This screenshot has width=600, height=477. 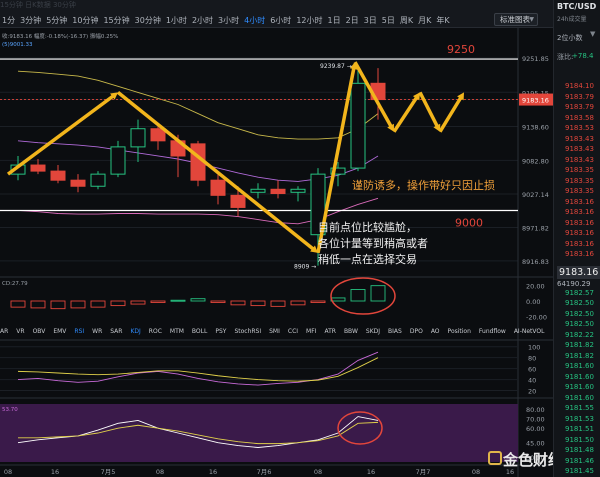 What do you see at coordinates (373, 243) in the screenshot?
I see `annotation-line-2: 各位计量等到稍高或者` at bounding box center [373, 243].